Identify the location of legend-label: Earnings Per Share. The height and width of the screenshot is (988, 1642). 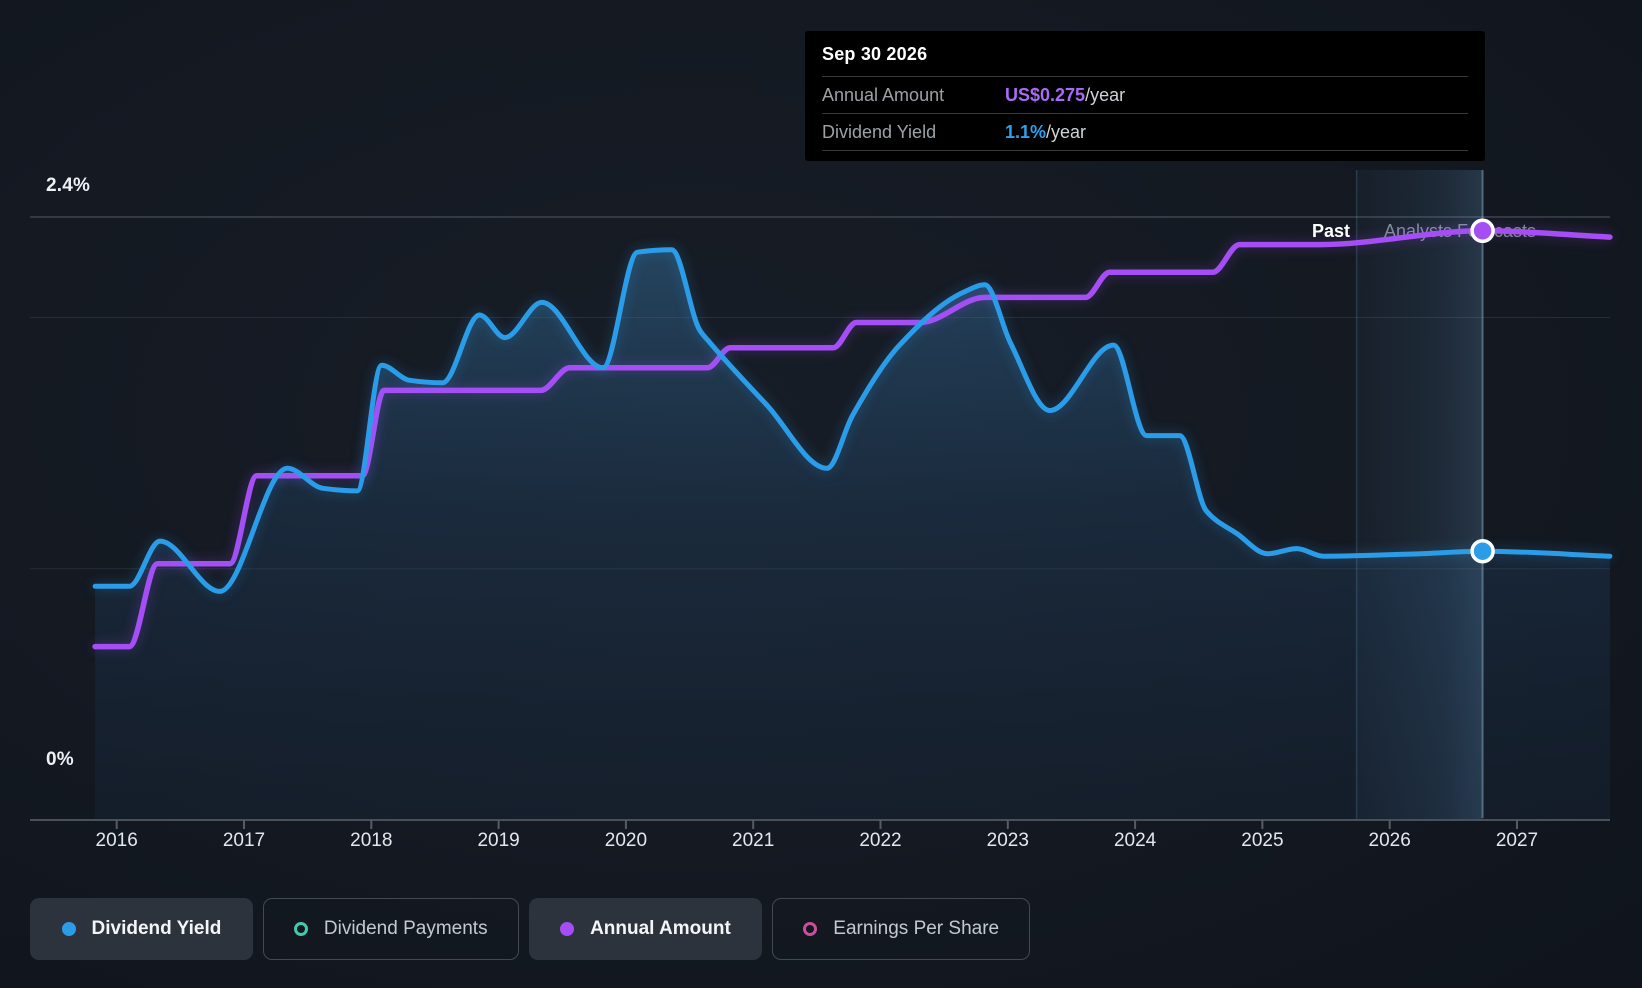
(916, 928).